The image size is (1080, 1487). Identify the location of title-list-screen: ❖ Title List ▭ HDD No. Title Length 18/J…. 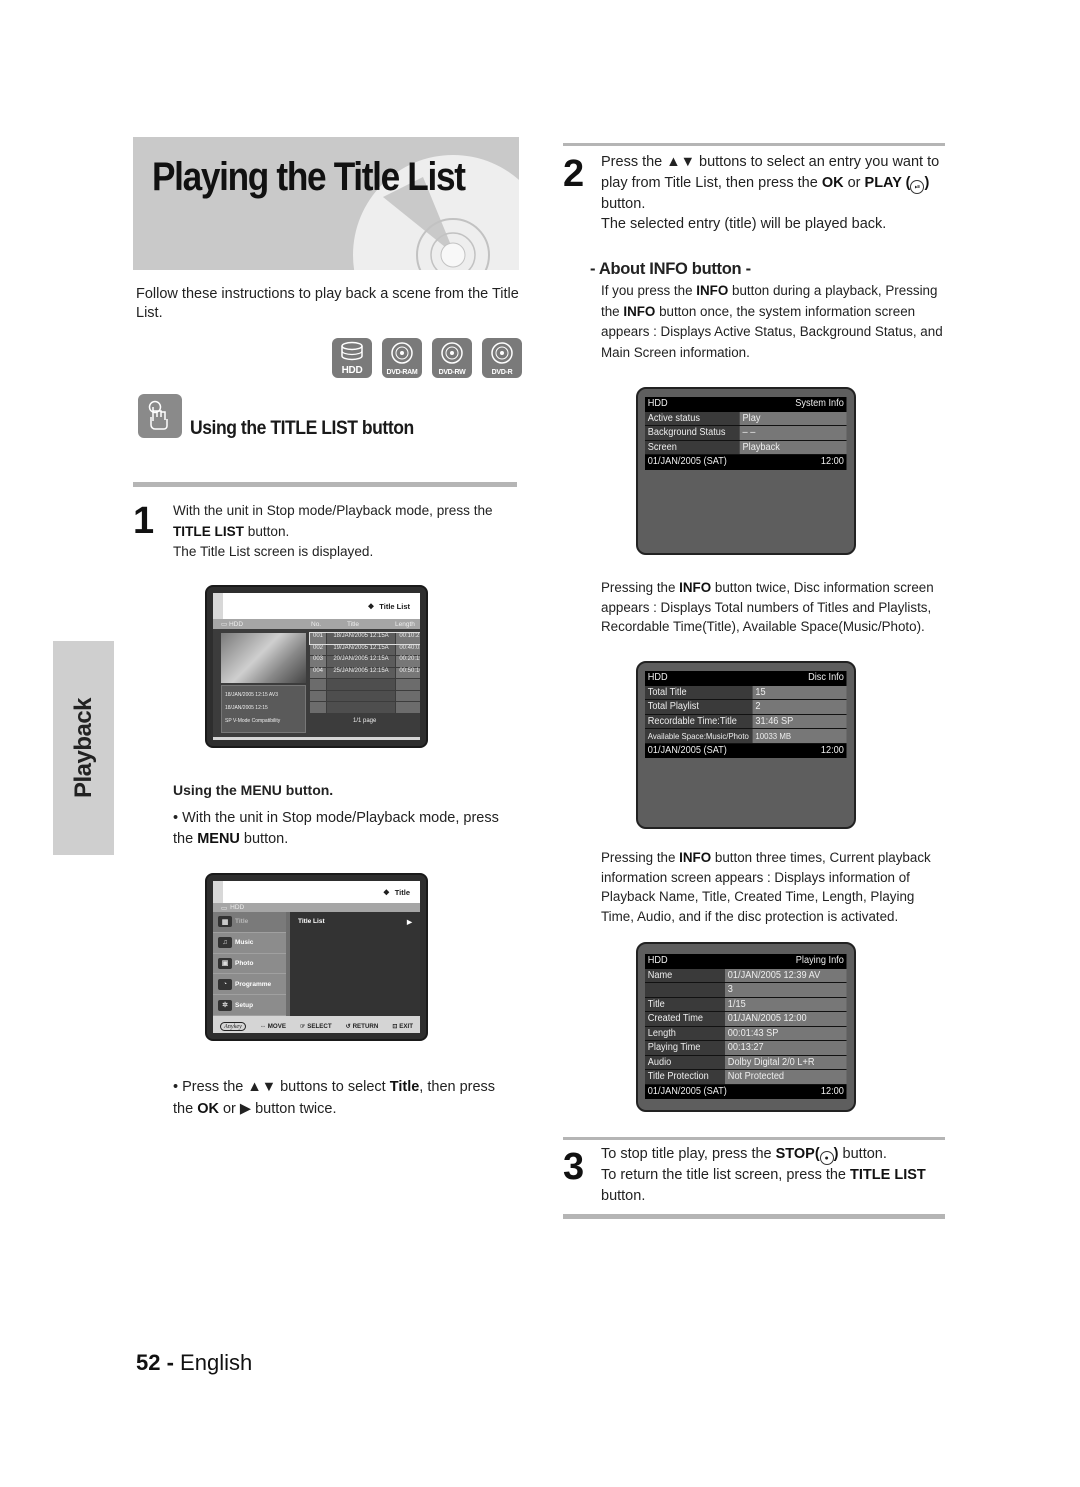
(316, 666).